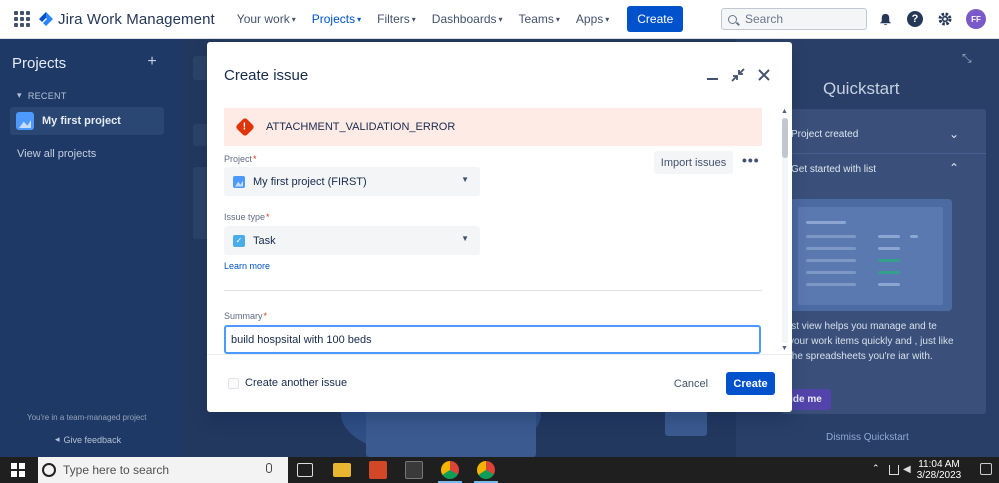 Image resolution: width=999 pixels, height=483 pixels. Describe the element at coordinates (499, 354) in the screenshot. I see `footer-divider` at that location.